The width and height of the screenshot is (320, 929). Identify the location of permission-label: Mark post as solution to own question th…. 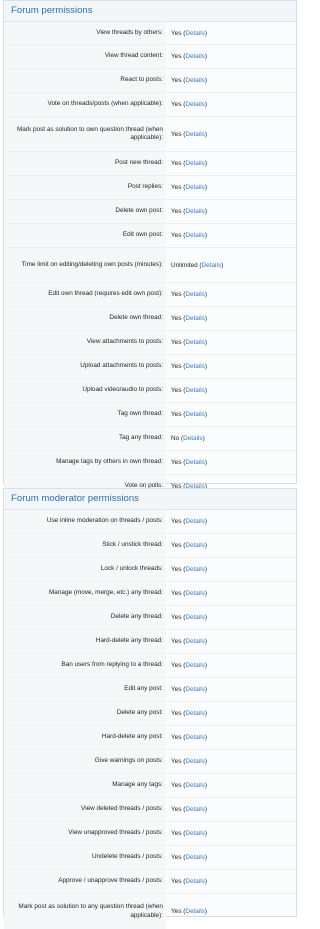
(89, 133).